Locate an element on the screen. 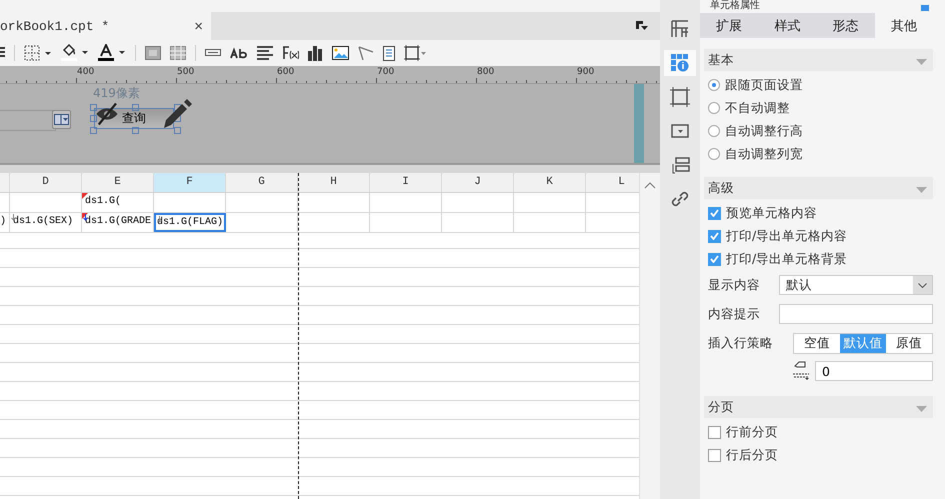 This screenshot has width=945, height=499. split-cells-icon is located at coordinates (178, 53).